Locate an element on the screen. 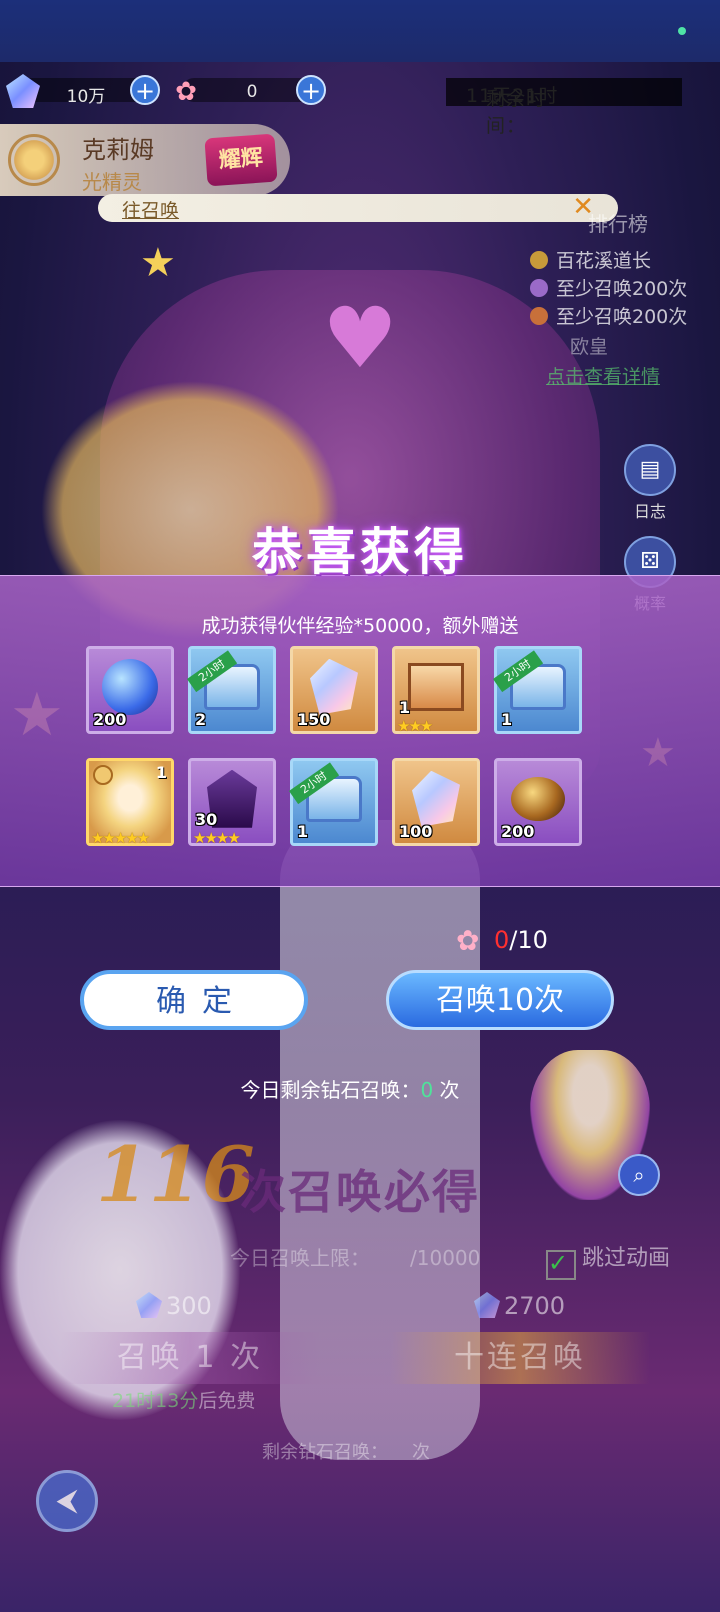 The width and height of the screenshot is (720, 1612). tulip-max: /10 is located at coordinates (528, 940).